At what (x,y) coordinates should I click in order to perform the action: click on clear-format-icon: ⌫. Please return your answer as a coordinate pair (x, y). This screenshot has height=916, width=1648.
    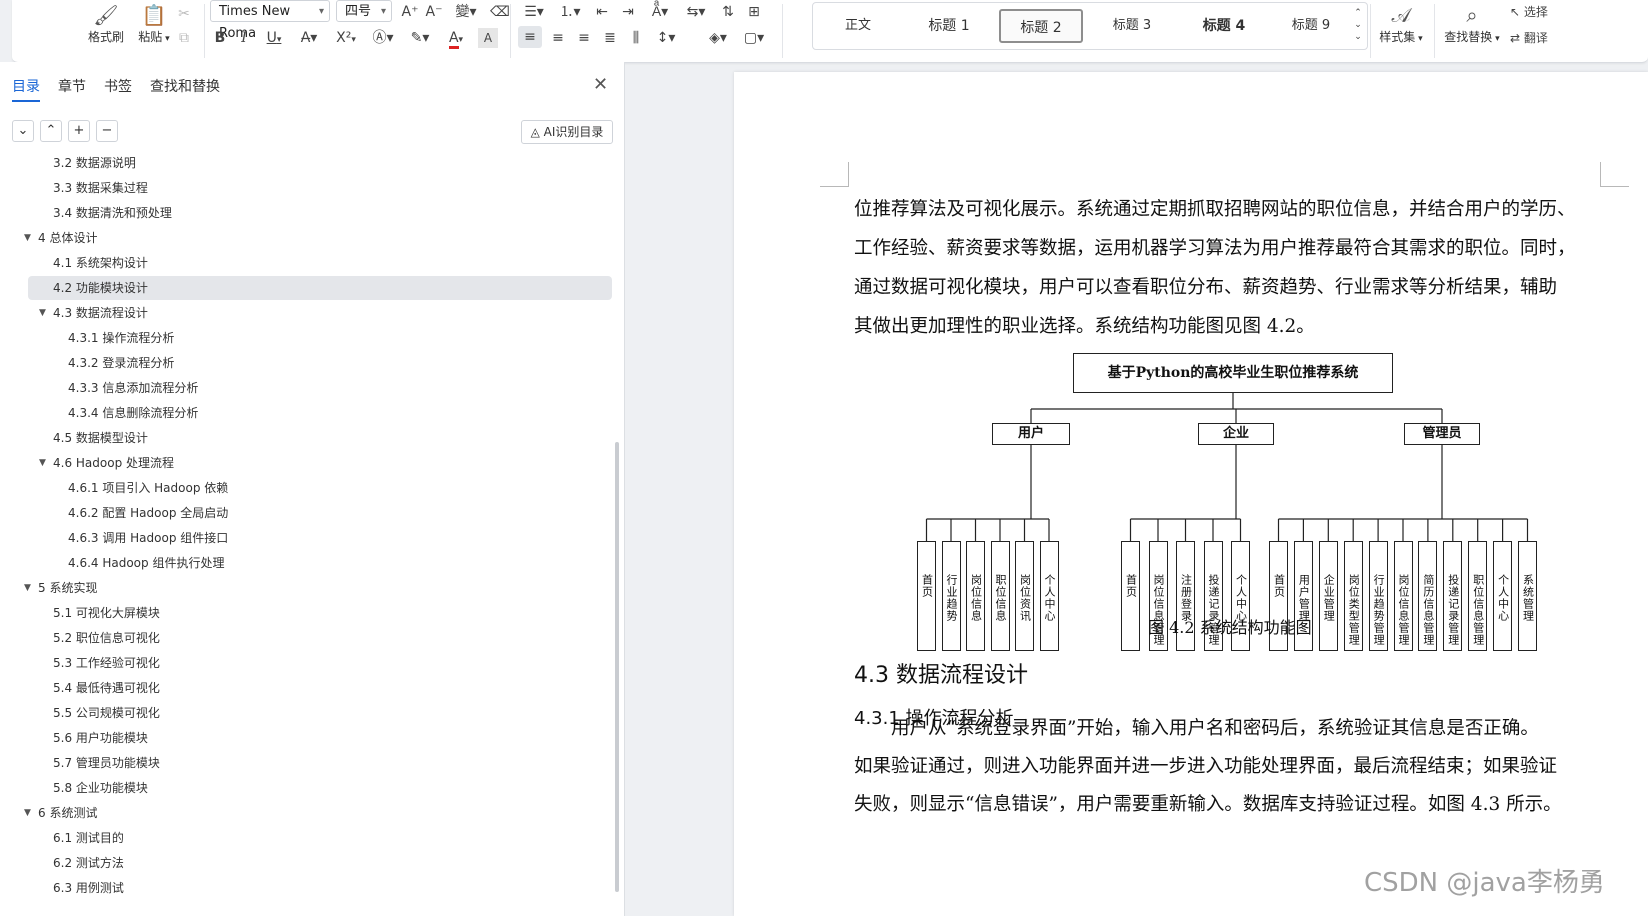
    Looking at the image, I should click on (500, 12).